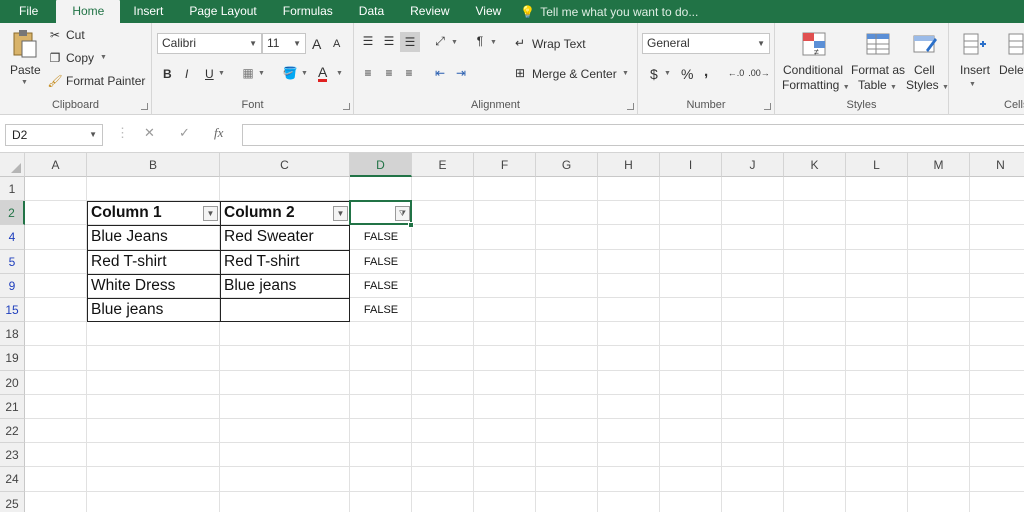 The width and height of the screenshot is (1024, 512). Describe the element at coordinates (12, 310) in the screenshot. I see `row-header-15: 15` at that location.